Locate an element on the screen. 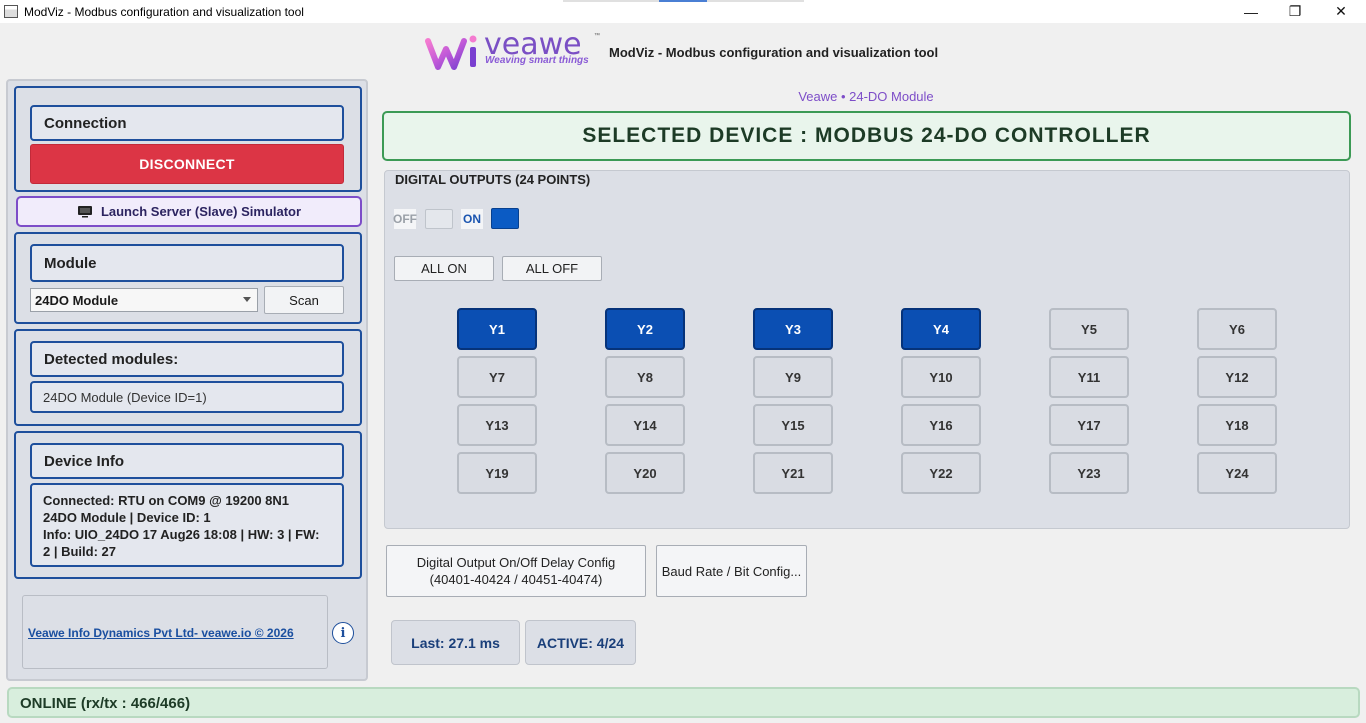 This screenshot has width=1366, height=723. module-select: 24DO Module is located at coordinates (144, 300).